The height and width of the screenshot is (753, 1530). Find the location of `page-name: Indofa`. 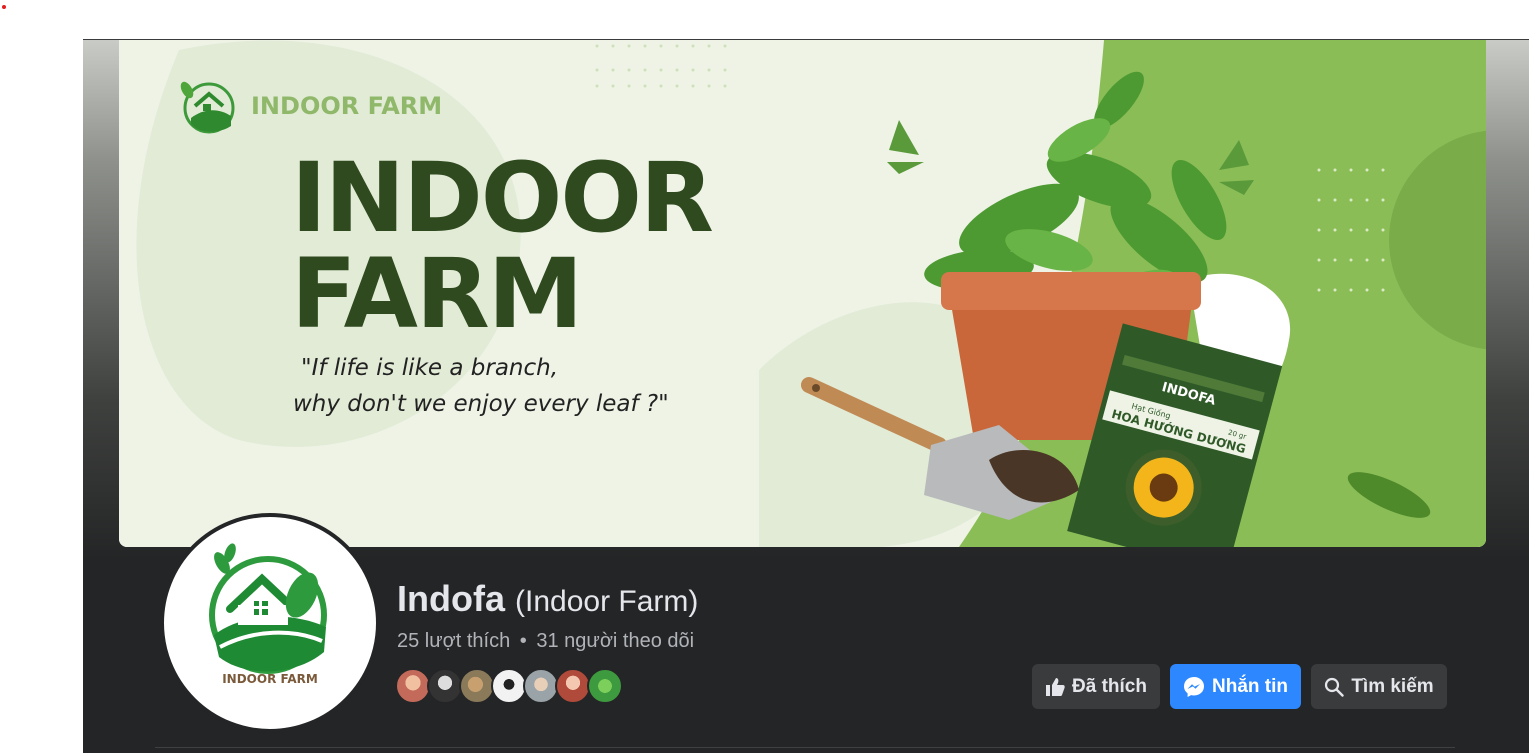

page-name: Indofa is located at coordinates (451, 598).